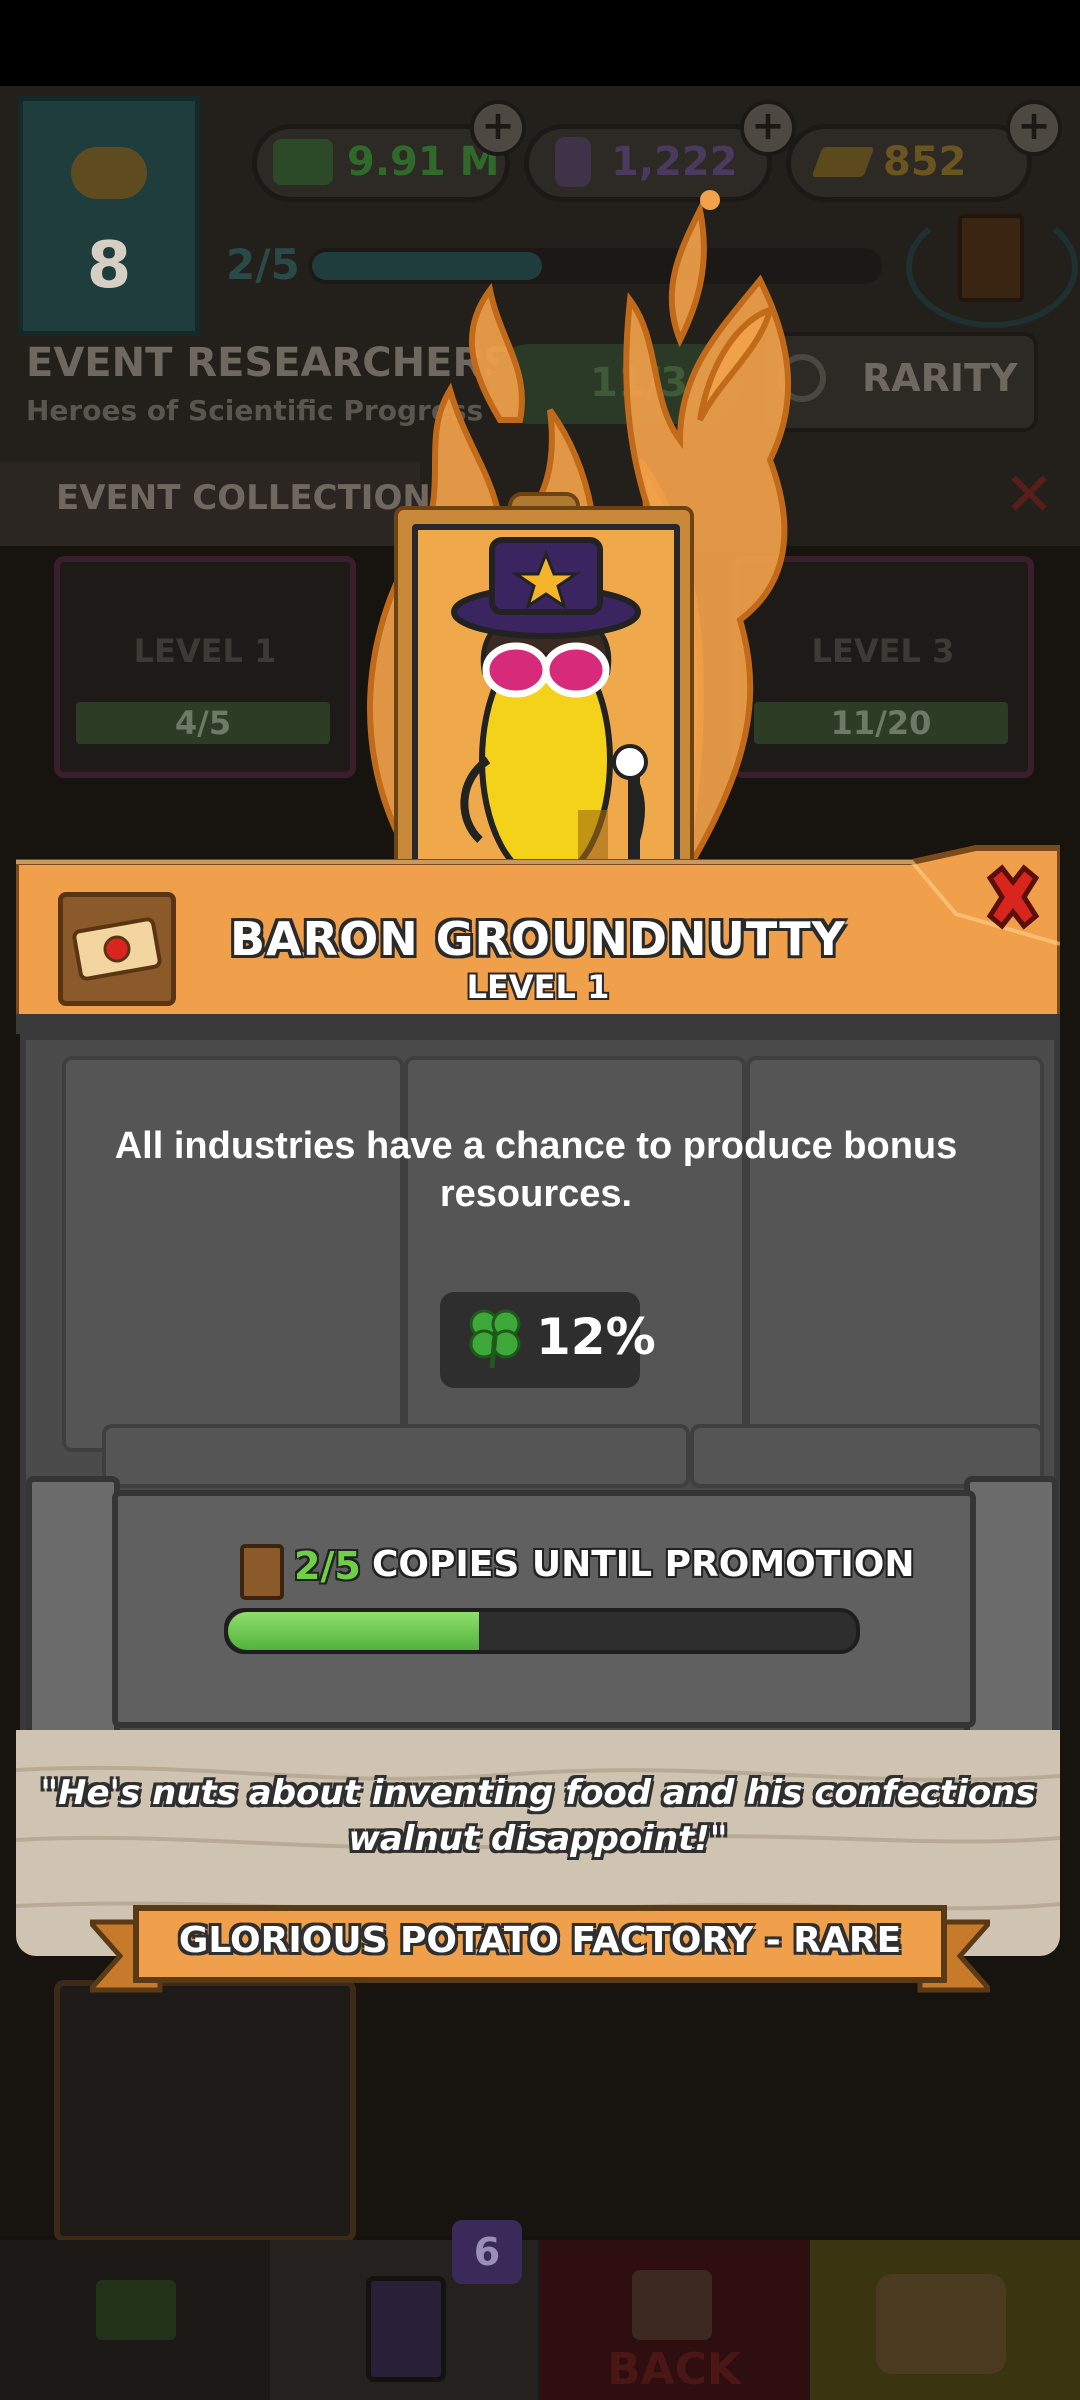 The height and width of the screenshot is (2400, 1080). What do you see at coordinates (1011, 1613) in the screenshot?
I see `promo-post-right` at bounding box center [1011, 1613].